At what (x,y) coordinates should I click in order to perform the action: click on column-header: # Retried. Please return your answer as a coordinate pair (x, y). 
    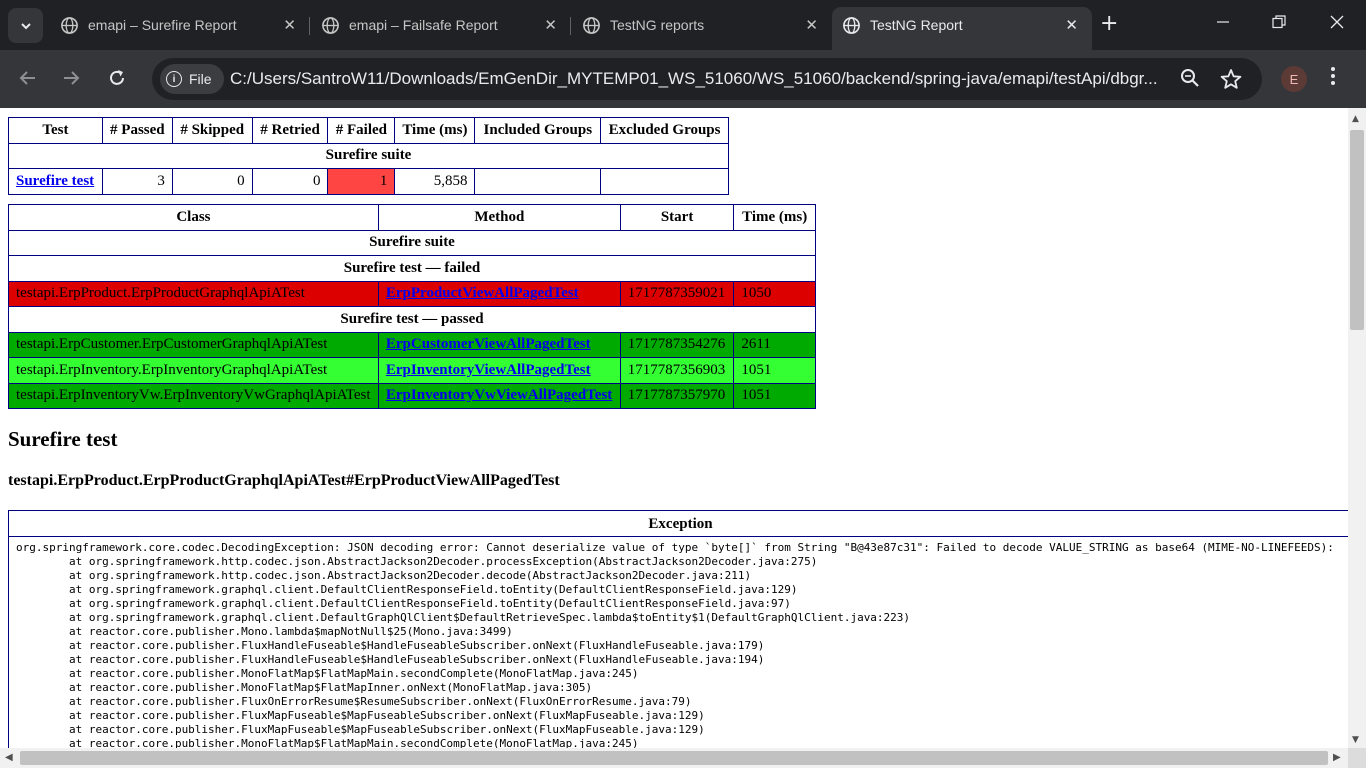
    Looking at the image, I should click on (290, 130).